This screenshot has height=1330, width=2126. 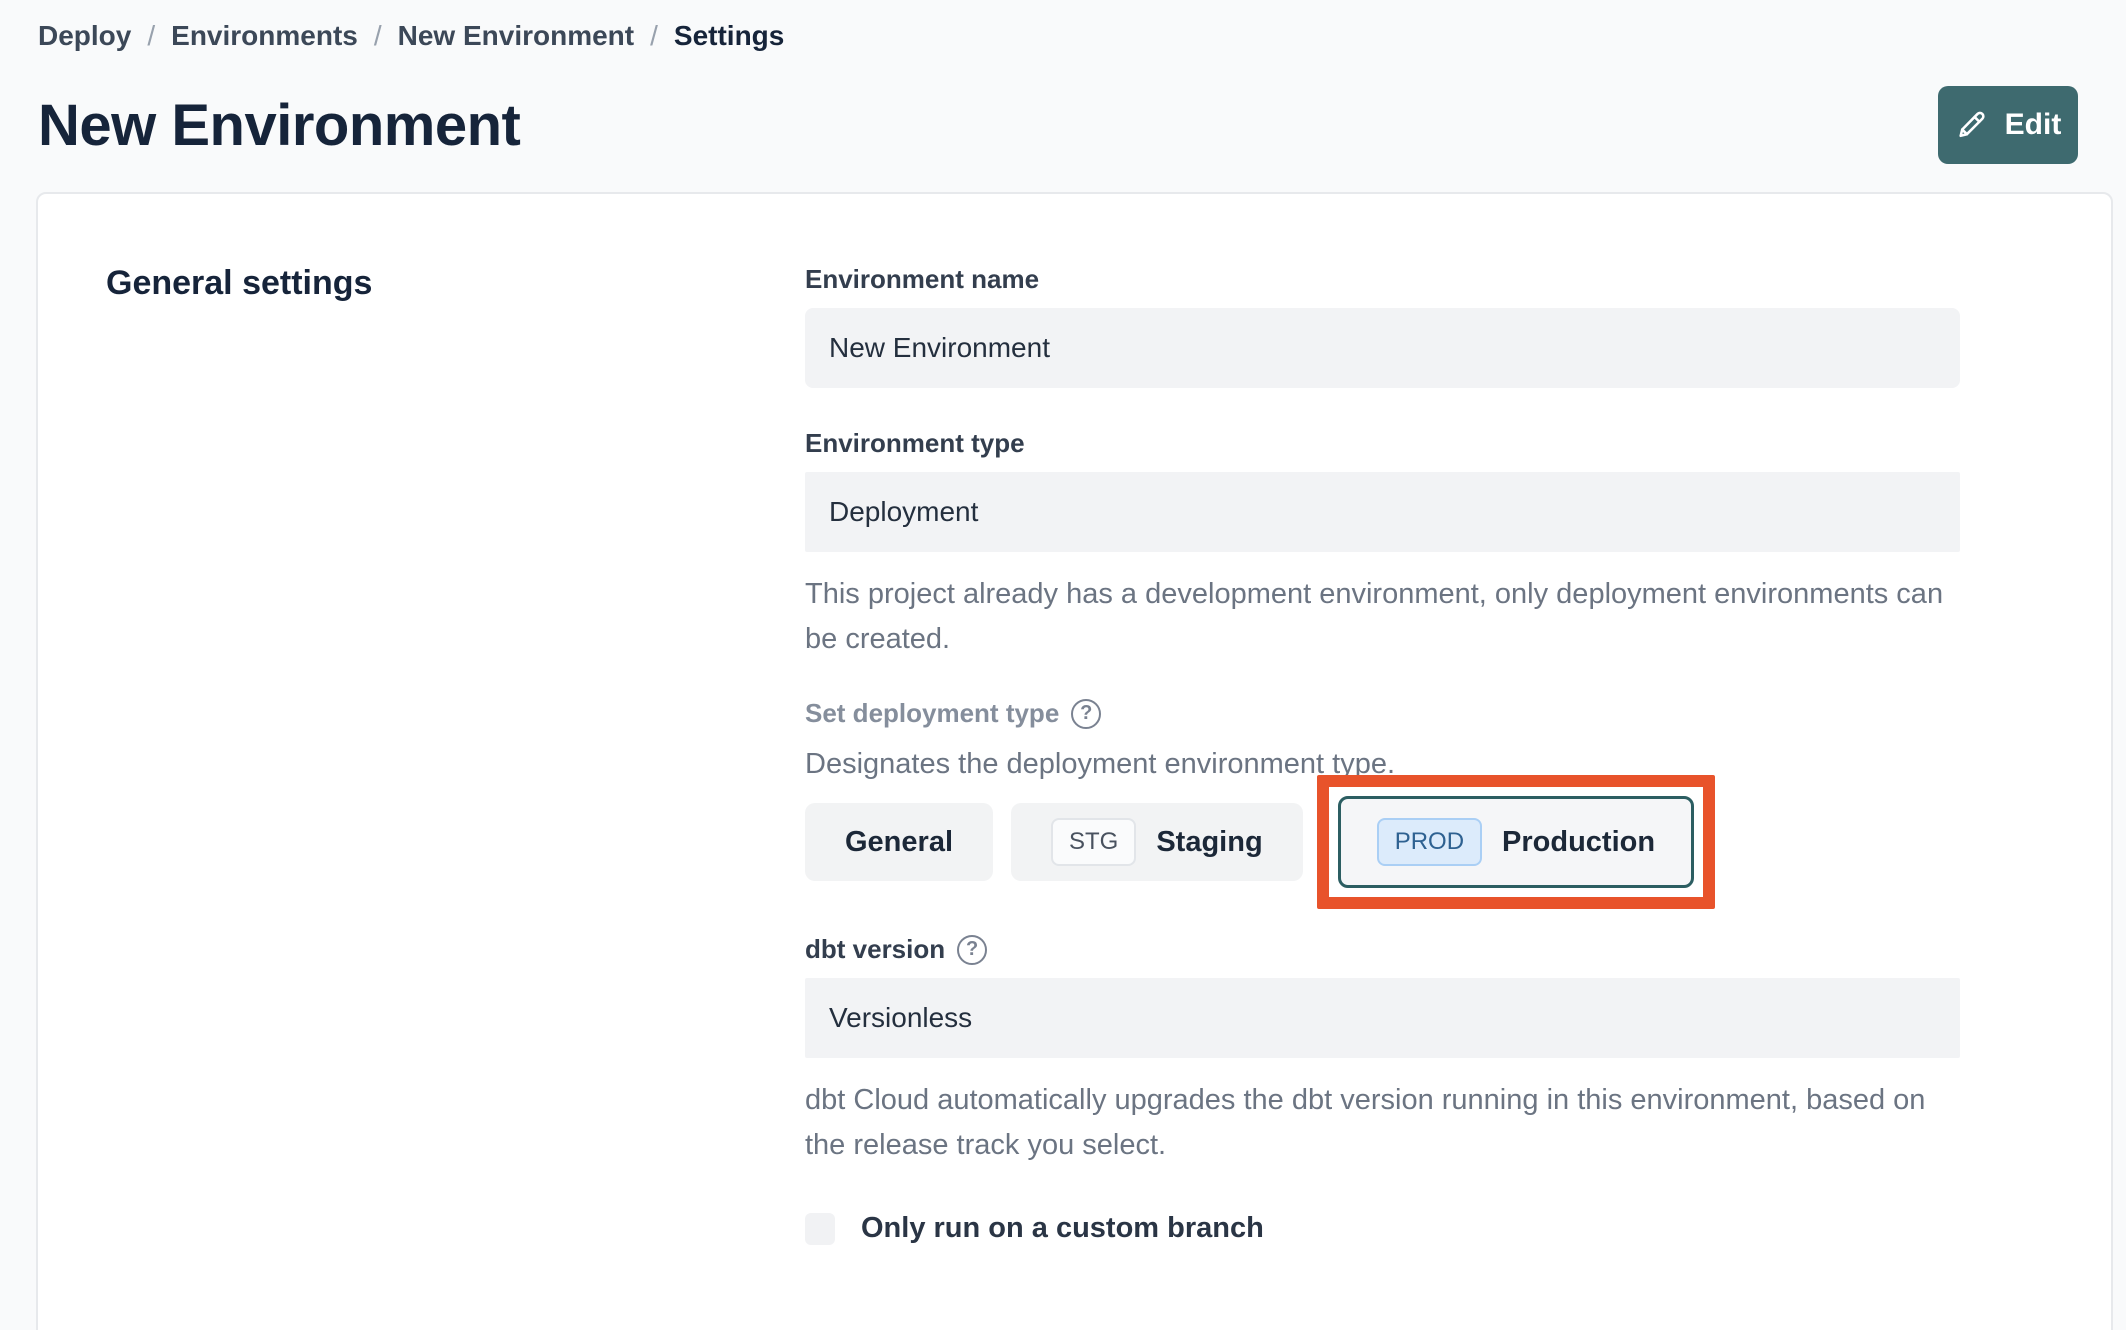 What do you see at coordinates (875, 949) in the screenshot?
I see `dbt-version-label-text: dbt version` at bounding box center [875, 949].